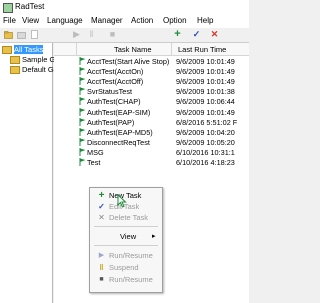 The height and width of the screenshot is (303, 320). What do you see at coordinates (133, 49) in the screenshot?
I see `column-header-task-name: Task Name` at bounding box center [133, 49].